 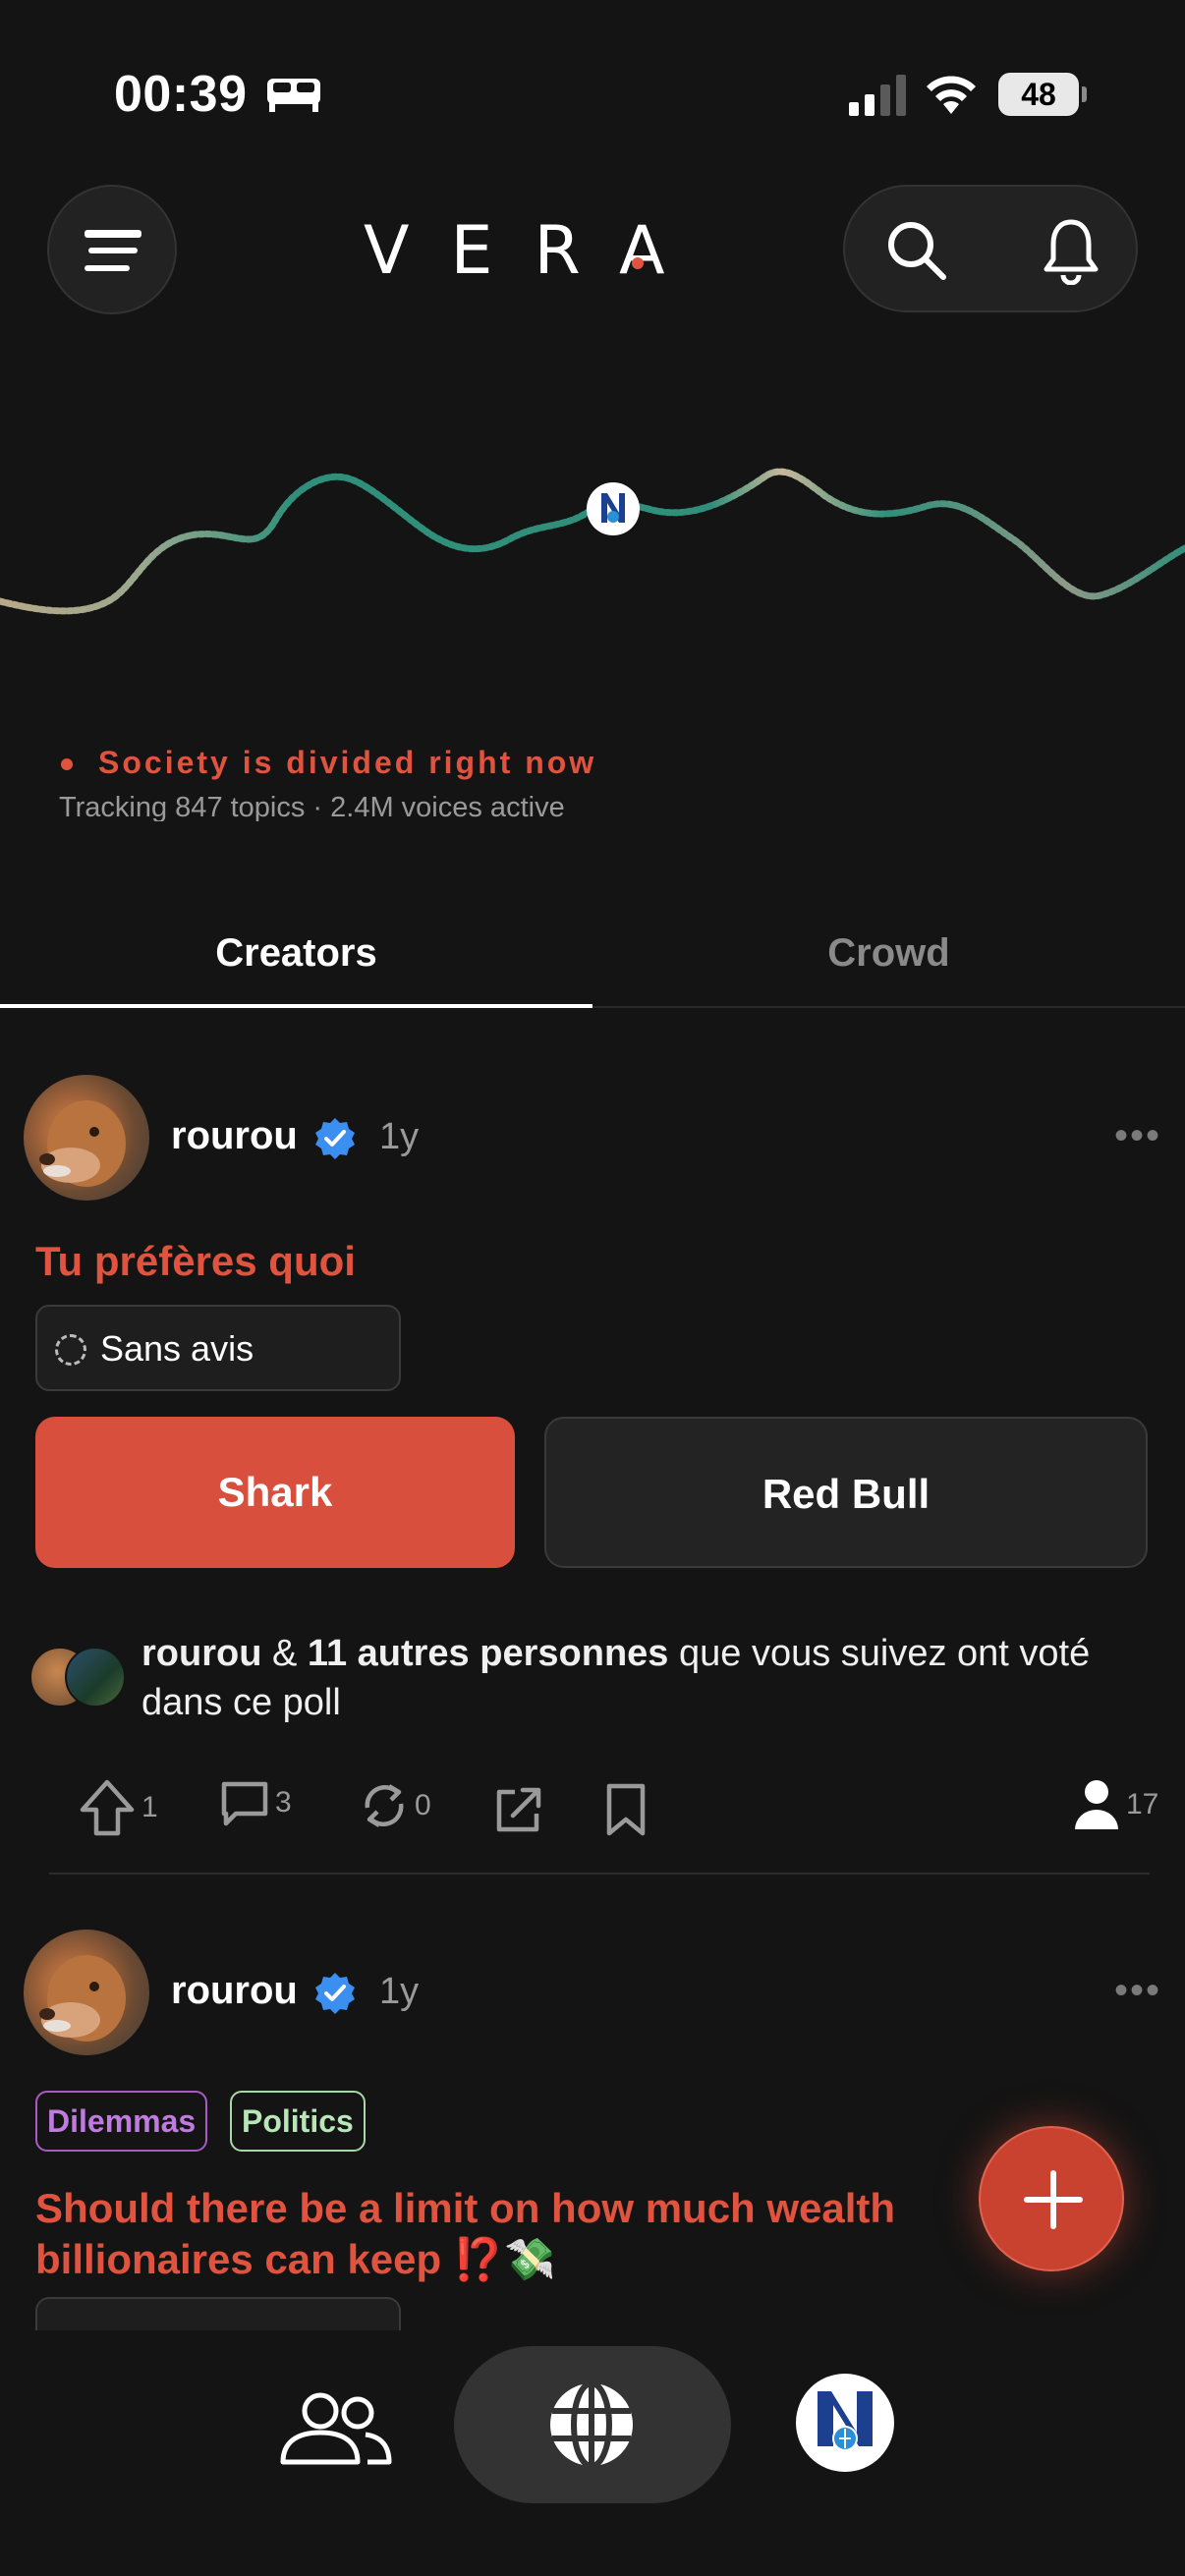 I want to click on tag-dilemmas: Dilemmas, so click(x=122, y=2121).